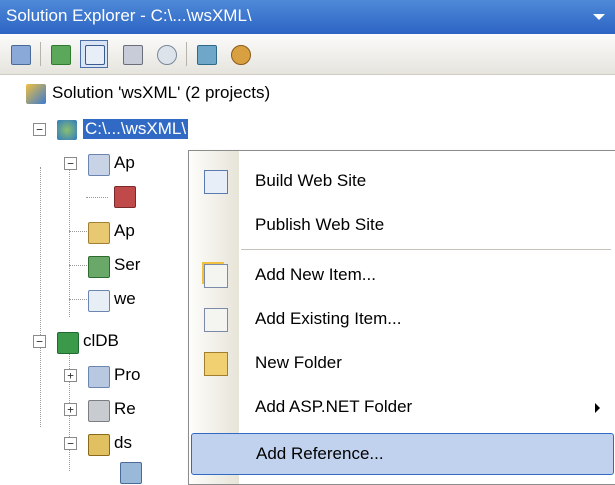 This screenshot has width=615, height=485. Describe the element at coordinates (216, 320) in the screenshot. I see `add-existing-item-icon` at that location.